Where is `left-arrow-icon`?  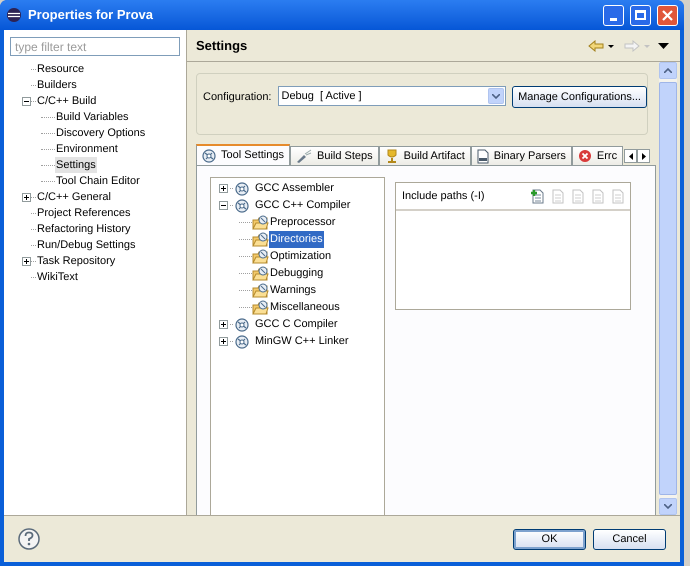
left-arrow-icon is located at coordinates (630, 156).